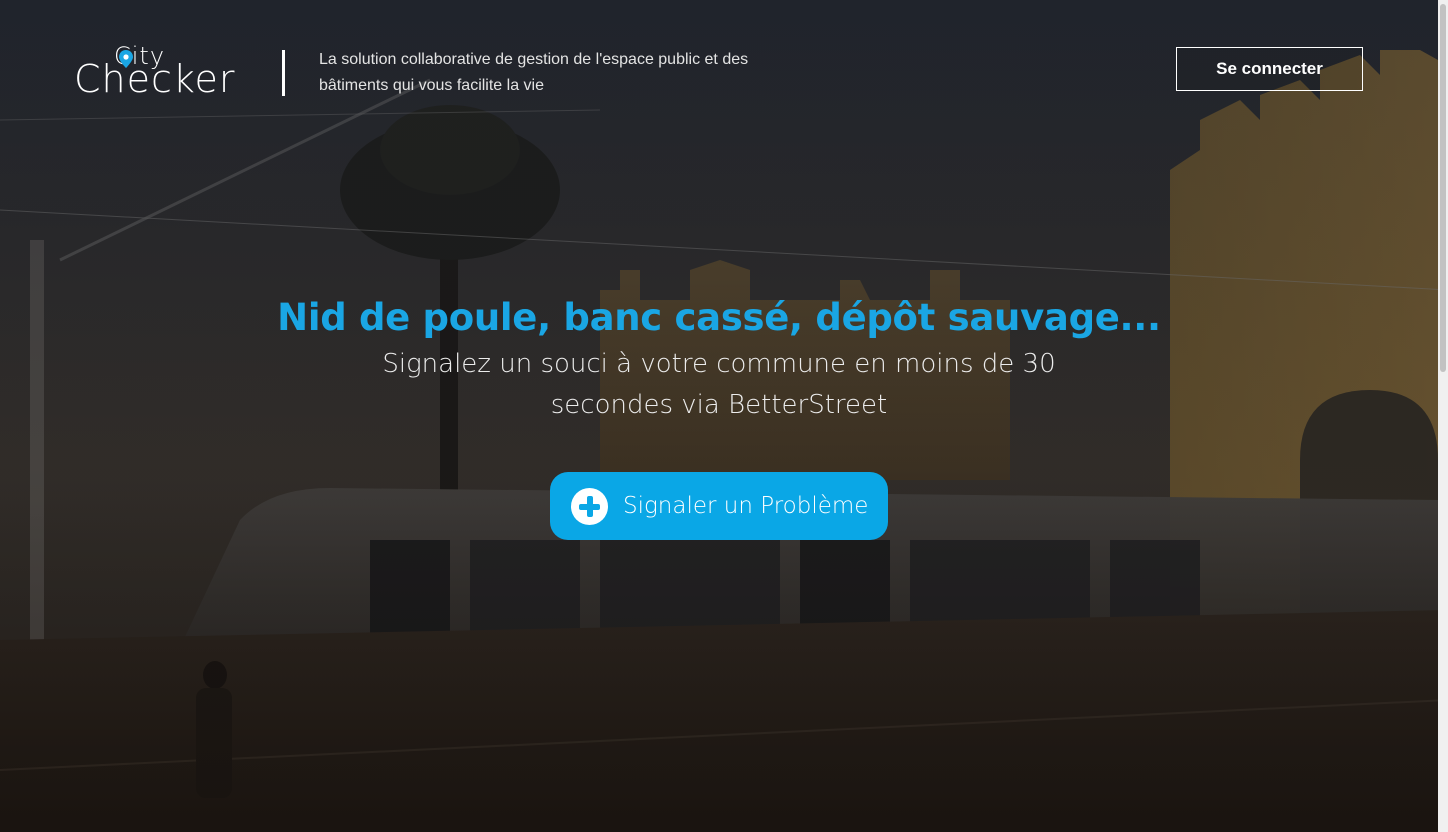  I want to click on login-button: Se connecter, so click(1269, 69).